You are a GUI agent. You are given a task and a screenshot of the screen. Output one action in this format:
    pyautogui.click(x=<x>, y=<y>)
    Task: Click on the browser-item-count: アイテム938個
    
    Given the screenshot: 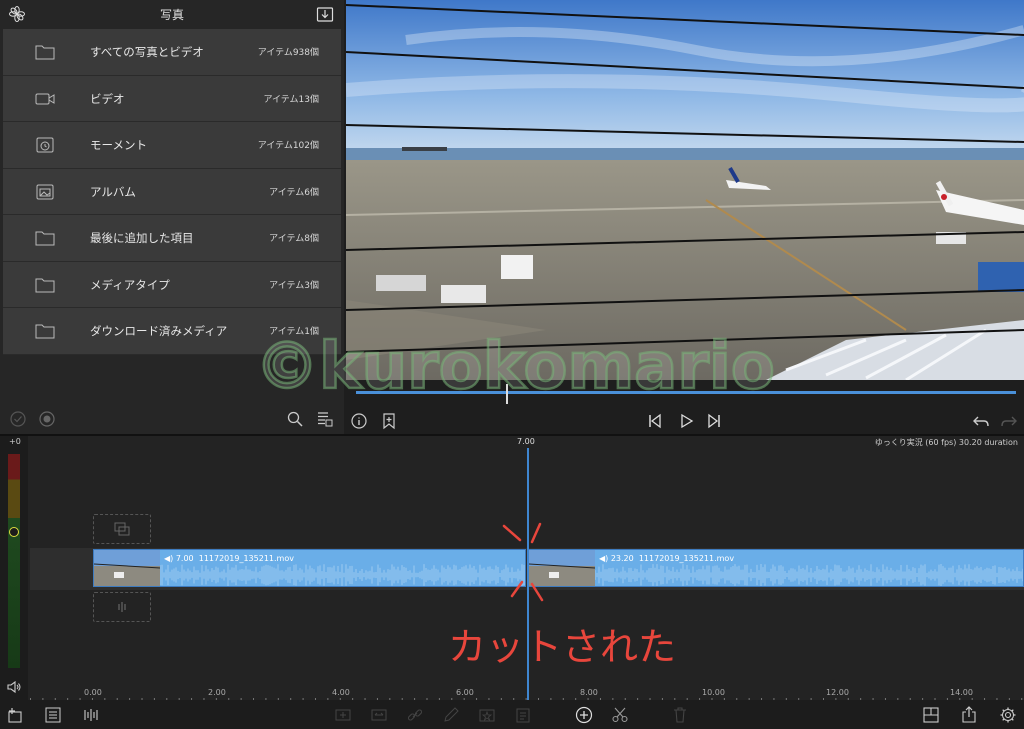 What is the action you would take?
    pyautogui.click(x=288, y=53)
    